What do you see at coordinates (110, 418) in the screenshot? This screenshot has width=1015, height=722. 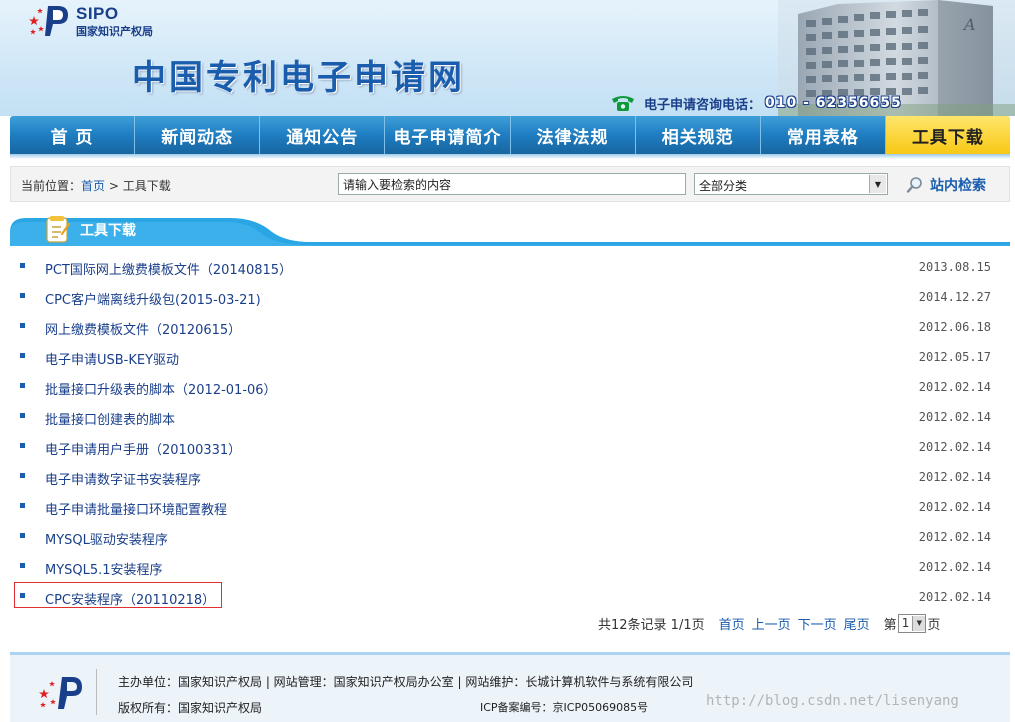 I see `download-link: 批量接口创建表的脚本` at bounding box center [110, 418].